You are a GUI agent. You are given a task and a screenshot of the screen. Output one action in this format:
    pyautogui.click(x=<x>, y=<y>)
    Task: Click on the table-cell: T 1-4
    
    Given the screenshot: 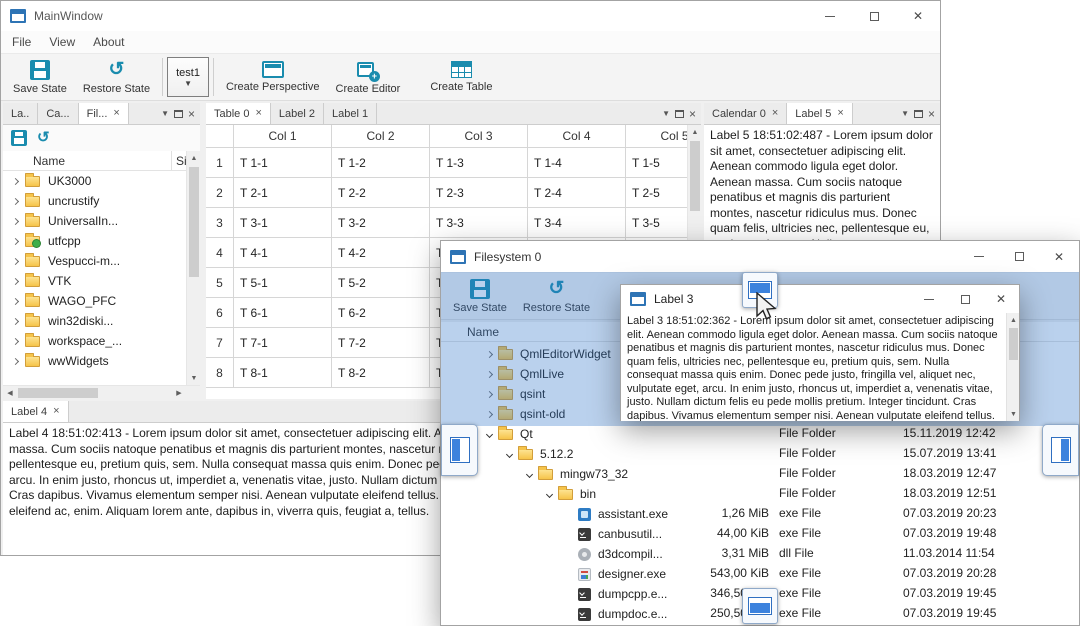 What is the action you would take?
    pyautogui.click(x=577, y=163)
    